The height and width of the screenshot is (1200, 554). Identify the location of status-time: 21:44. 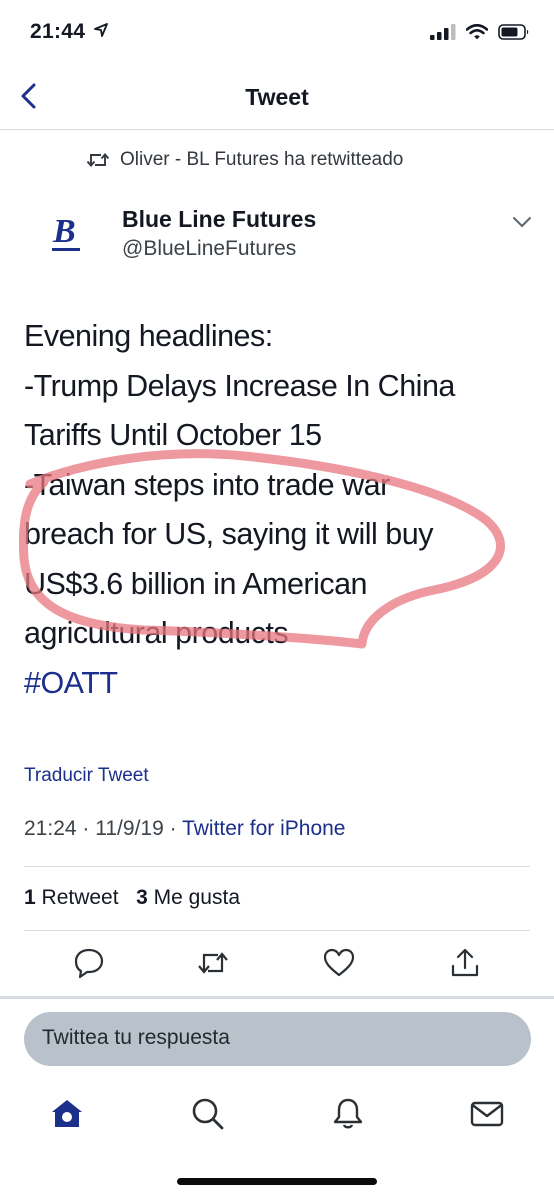
(69, 32).